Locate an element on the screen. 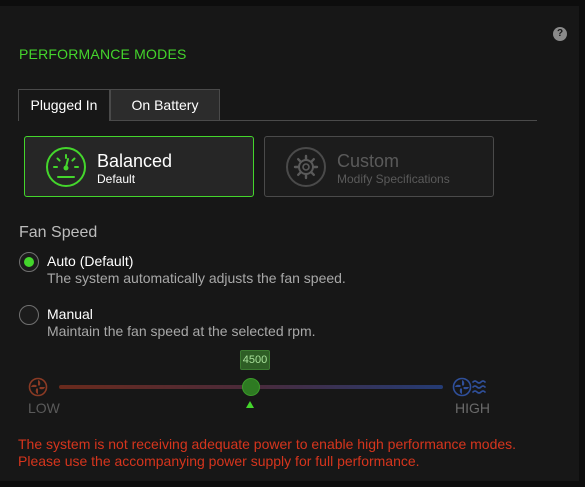 The image size is (585, 487). speedometer-icon is located at coordinates (66, 167).